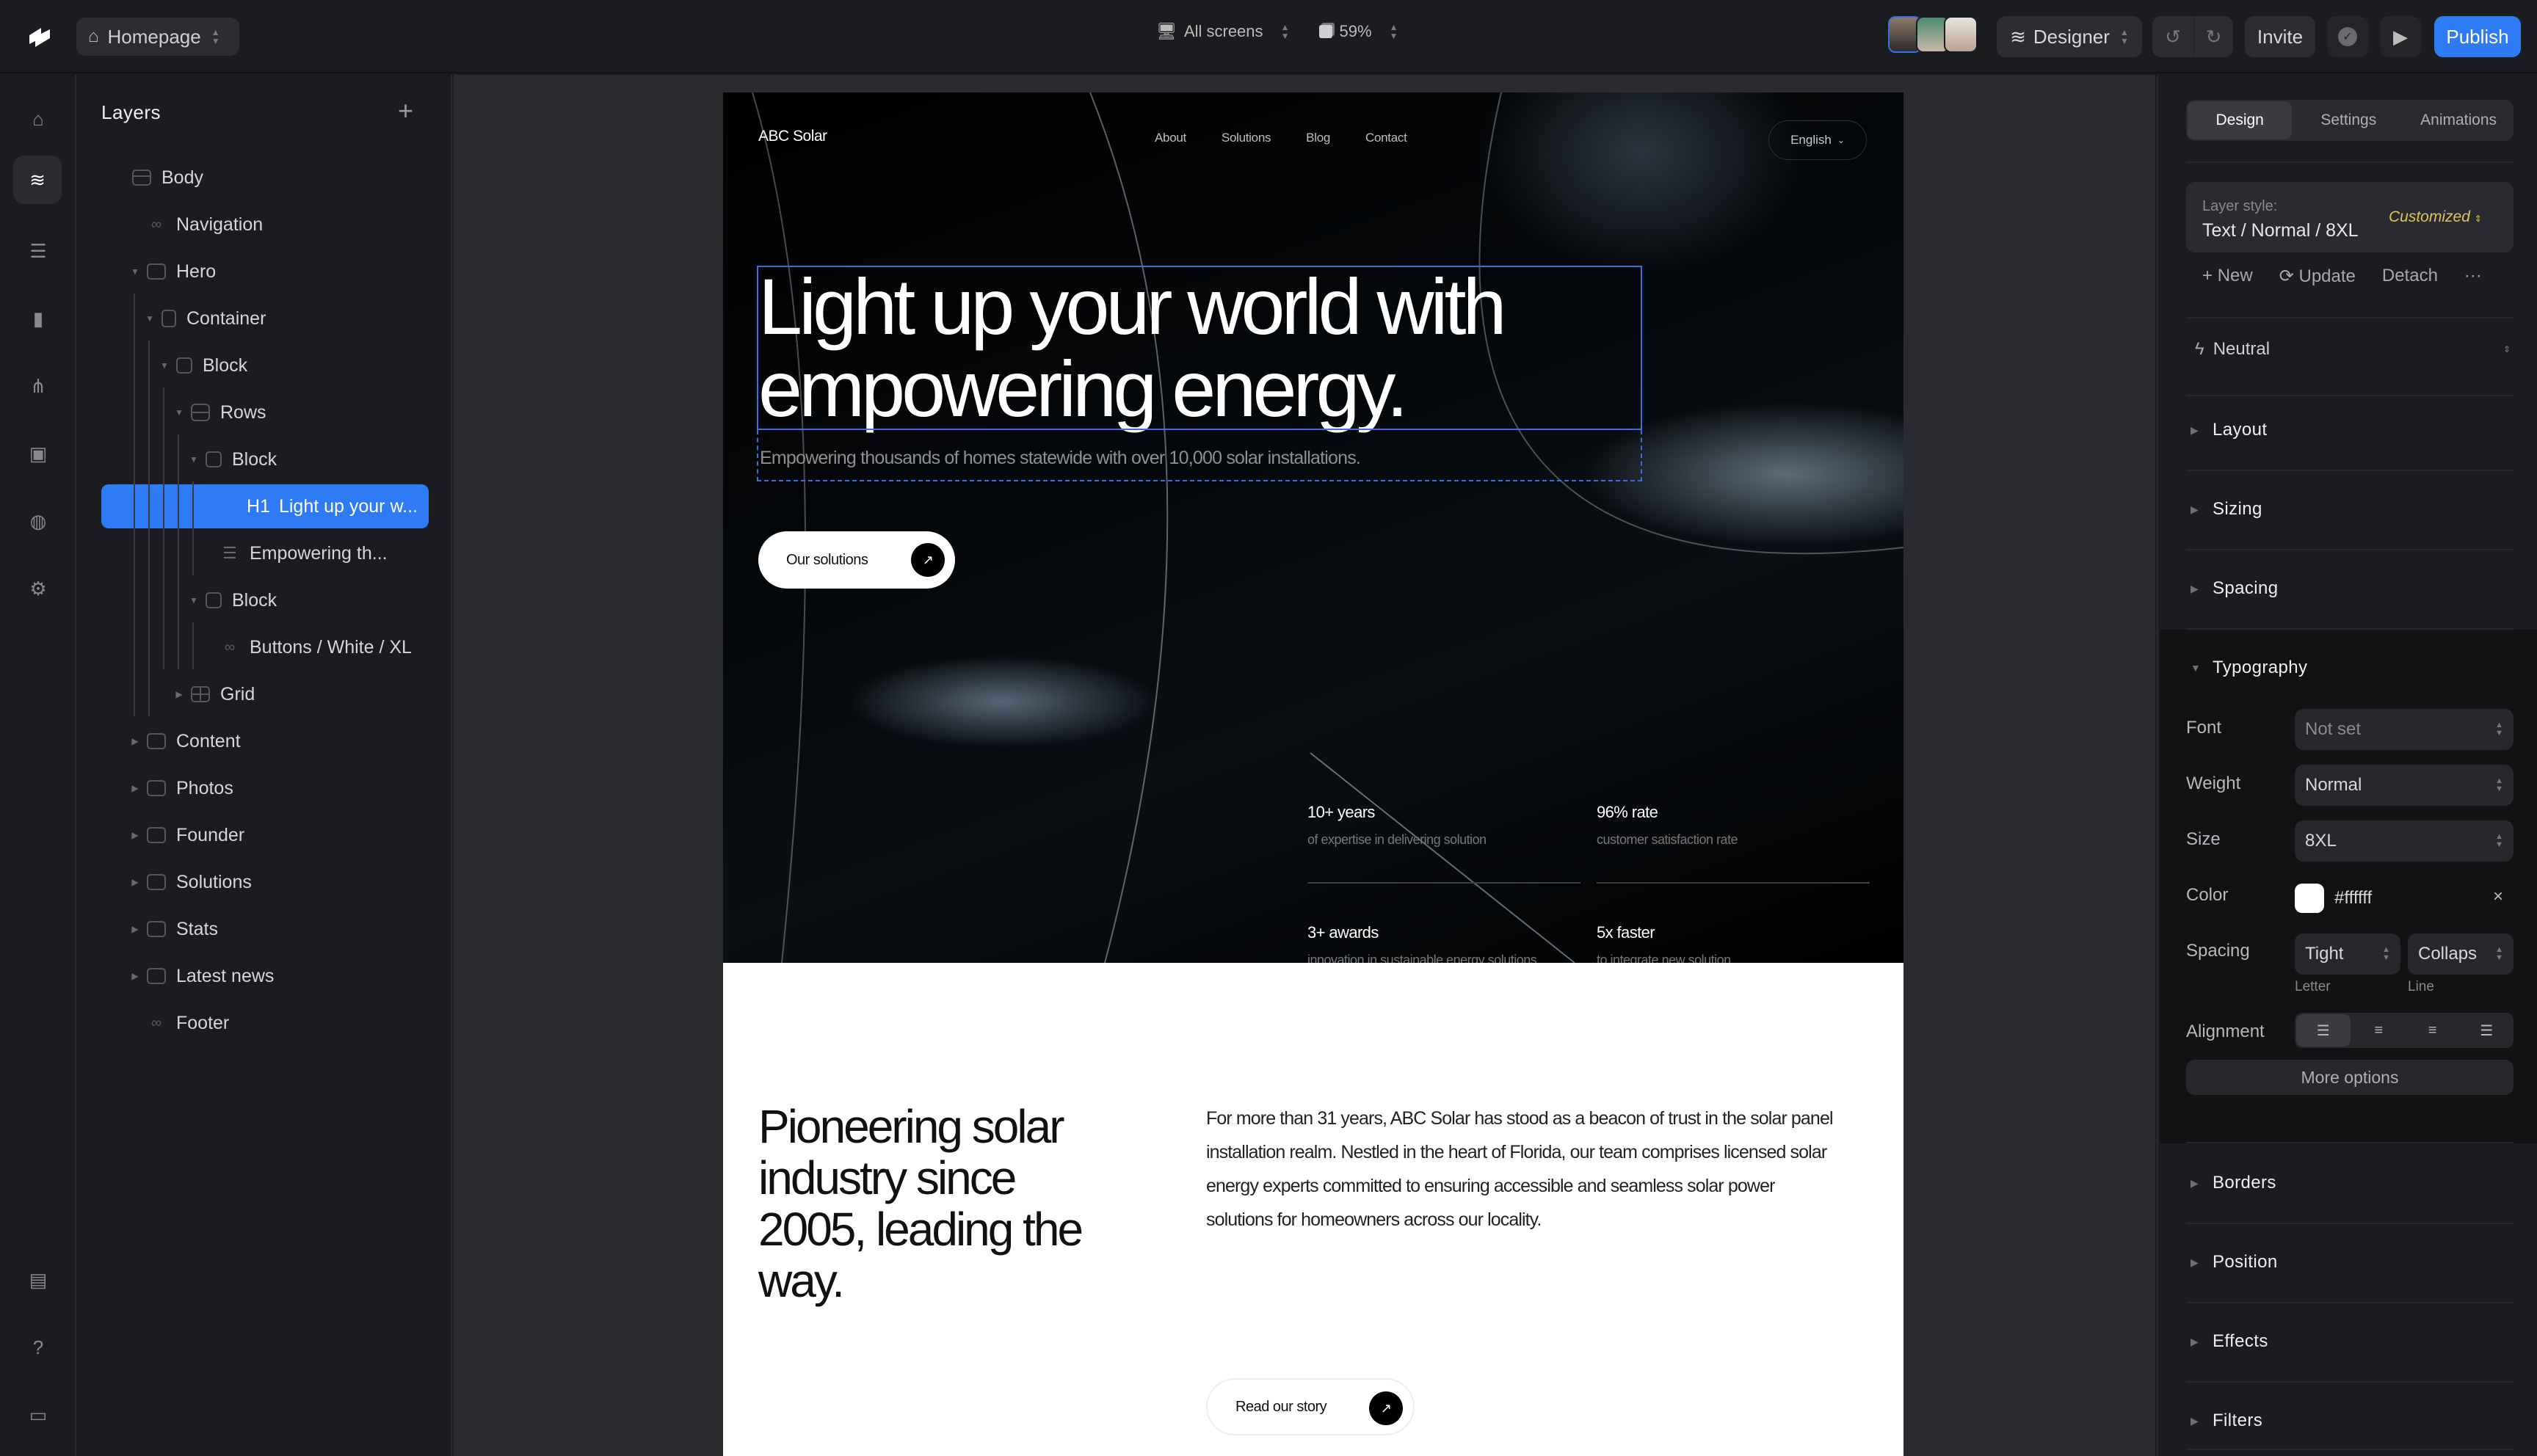 The width and height of the screenshot is (2537, 1456). I want to click on read-our-story-button: Read our story ↗, so click(1310, 1406).